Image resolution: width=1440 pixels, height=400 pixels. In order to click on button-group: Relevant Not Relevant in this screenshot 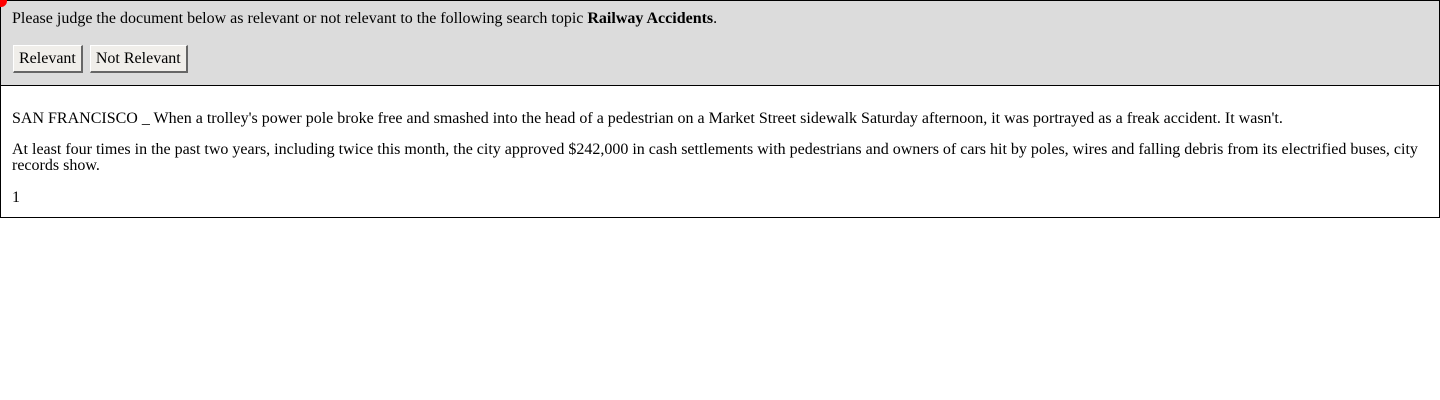, I will do `click(100, 59)`.